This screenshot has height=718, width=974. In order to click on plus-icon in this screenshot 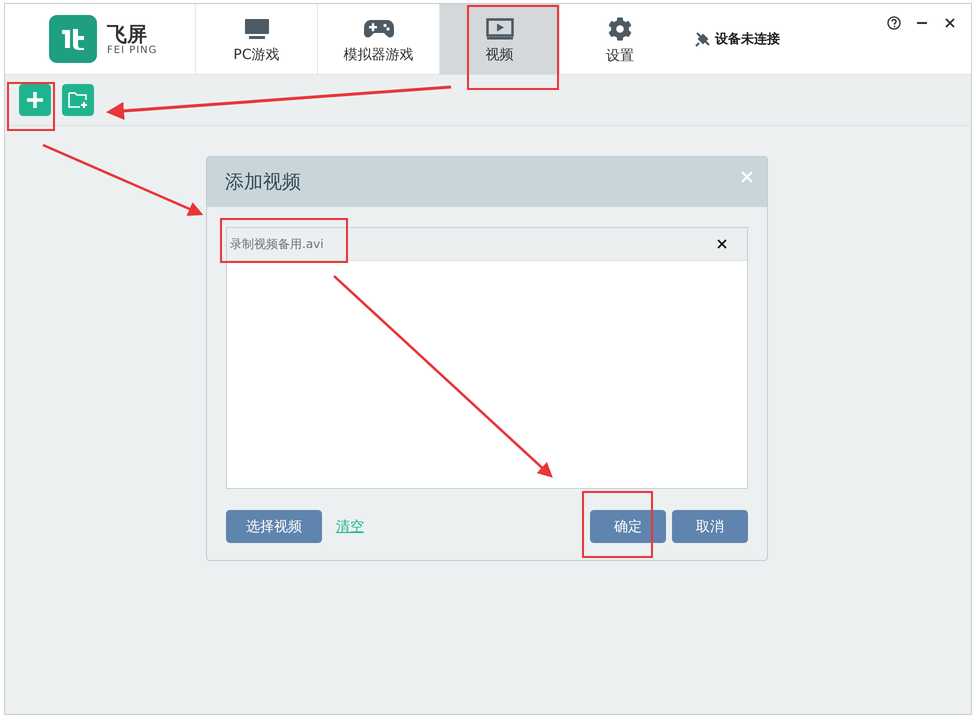, I will do `click(35, 100)`.